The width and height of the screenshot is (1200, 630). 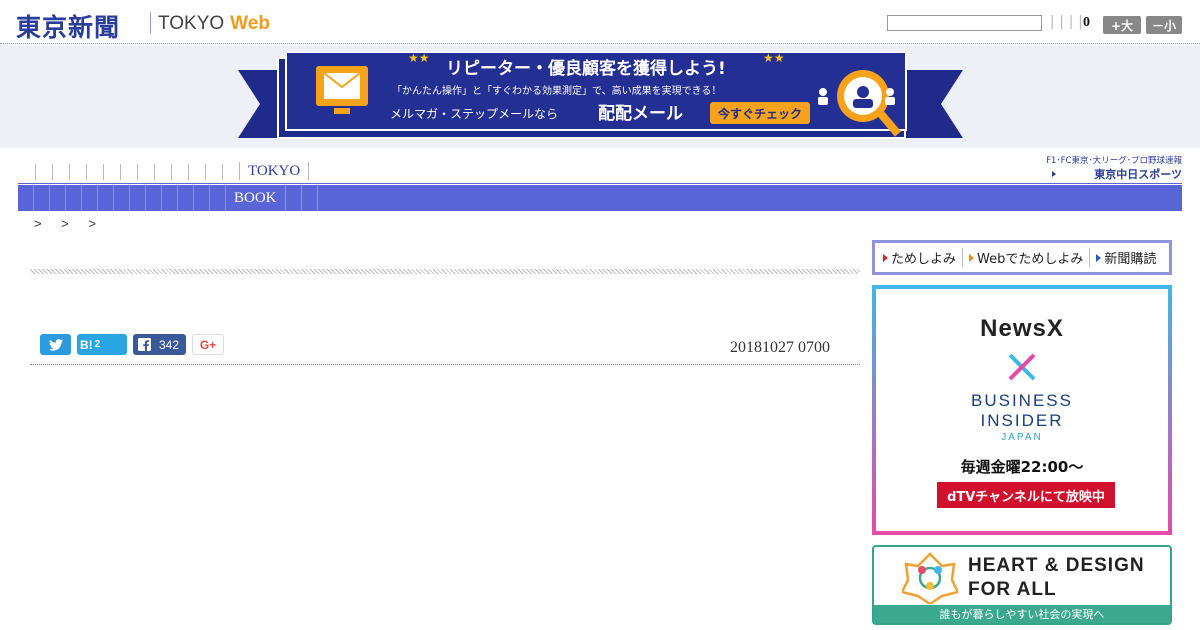 I want to click on logo-tokyo-text: TOKYO, so click(x=191, y=23).